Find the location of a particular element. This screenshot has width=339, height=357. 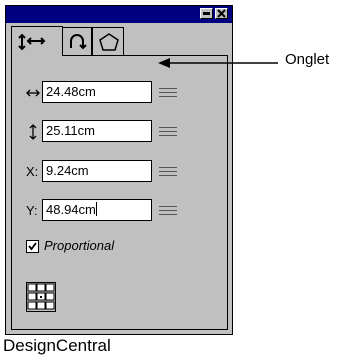

height-value: 25.11cm is located at coordinates (70, 130).